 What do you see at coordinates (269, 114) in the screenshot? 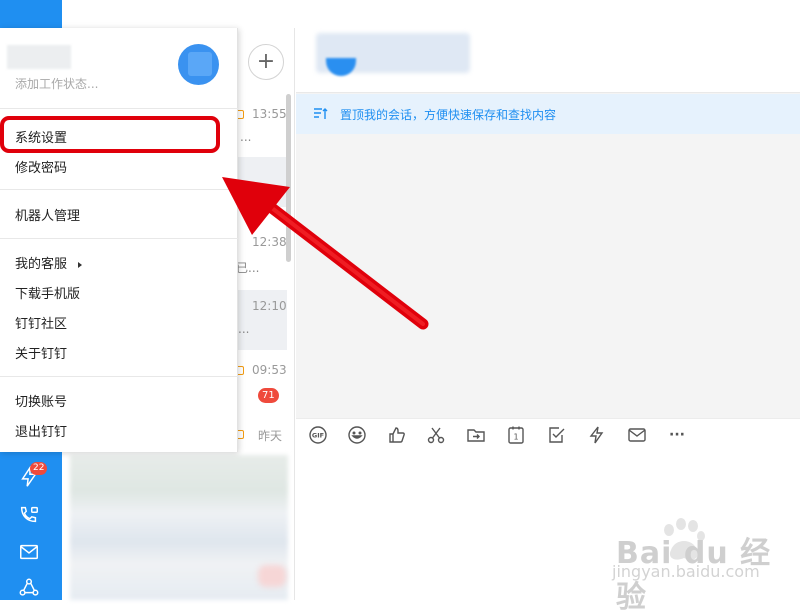
I see `conversation-time: 13:55` at bounding box center [269, 114].